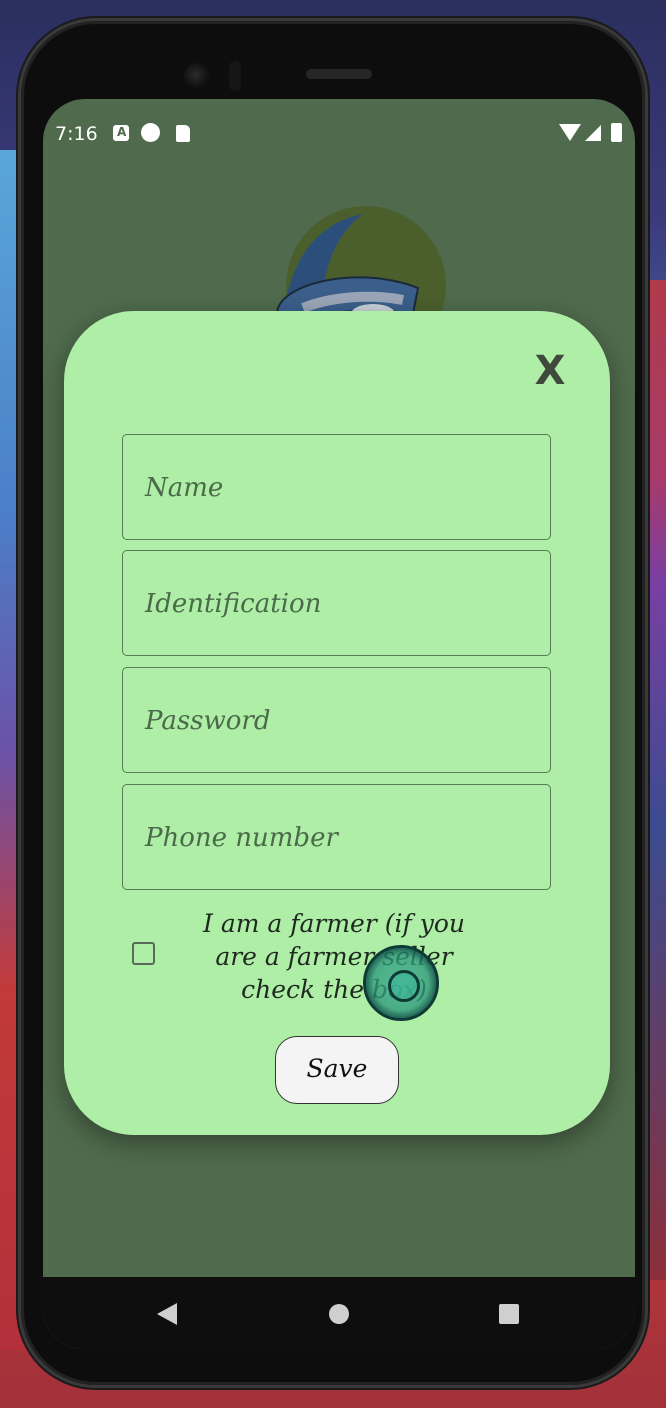 Image resolution: width=666 pixels, height=1408 pixels. I want to click on navigation-bar, so click(339, 1313).